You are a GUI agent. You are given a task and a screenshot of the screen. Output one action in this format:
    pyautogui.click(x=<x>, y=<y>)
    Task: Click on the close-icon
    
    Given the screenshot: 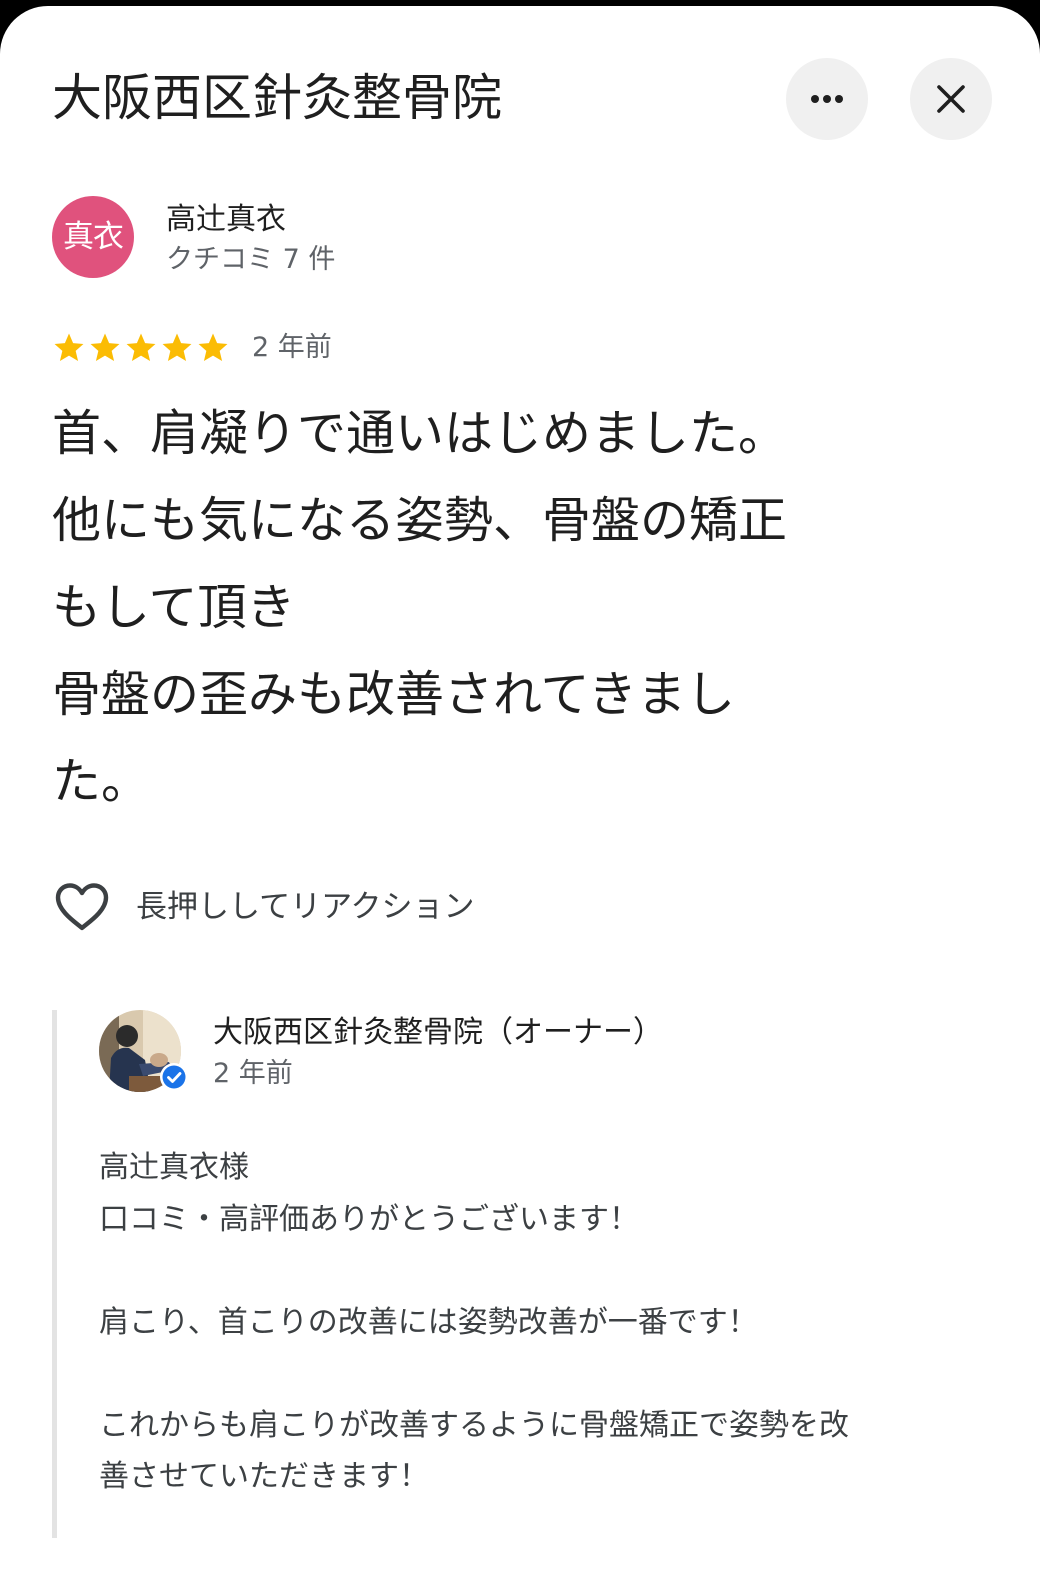 What is the action you would take?
    pyautogui.click(x=951, y=99)
    